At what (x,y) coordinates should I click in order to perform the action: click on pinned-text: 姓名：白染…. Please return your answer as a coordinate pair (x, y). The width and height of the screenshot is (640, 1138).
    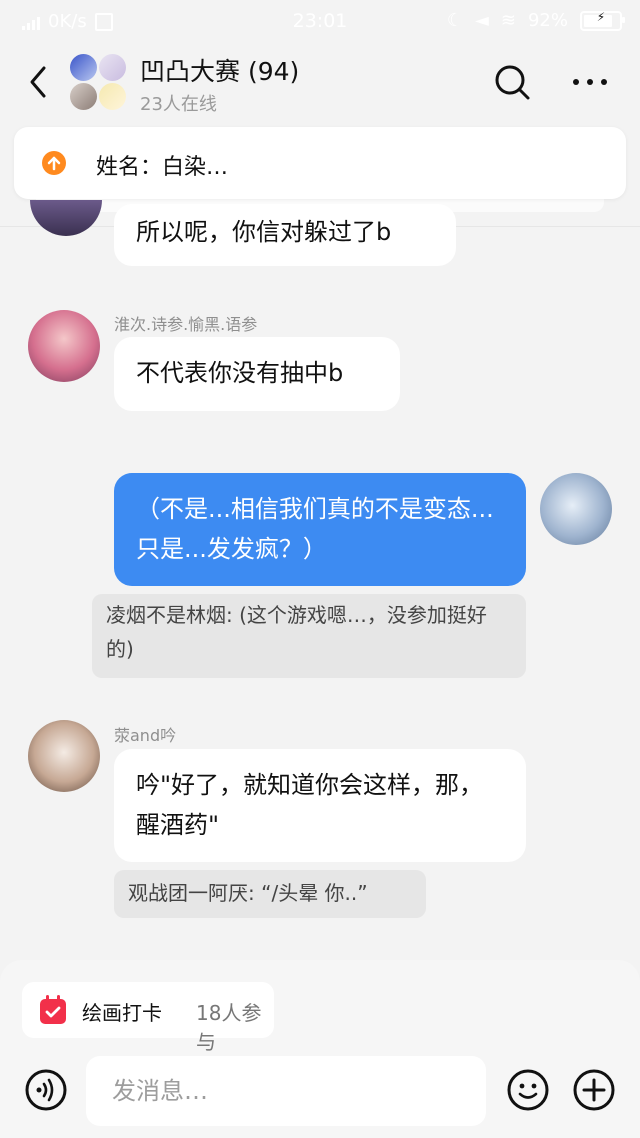
    Looking at the image, I should click on (162, 167).